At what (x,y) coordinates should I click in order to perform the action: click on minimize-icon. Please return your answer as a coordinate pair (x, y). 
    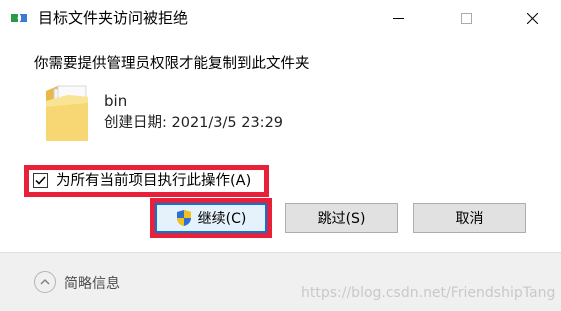
    Looking at the image, I should click on (398, 18).